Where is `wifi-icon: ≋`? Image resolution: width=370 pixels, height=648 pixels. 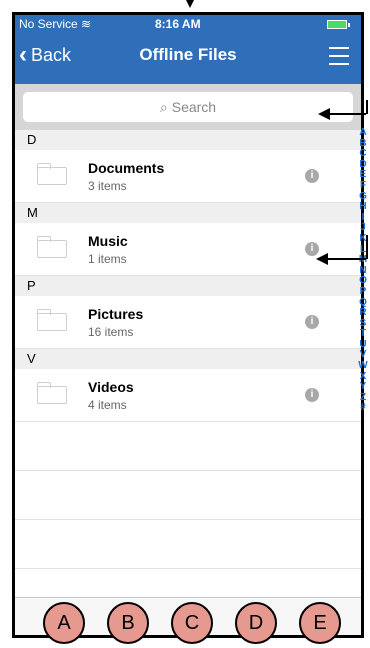
wifi-icon: ≋ is located at coordinates (86, 24).